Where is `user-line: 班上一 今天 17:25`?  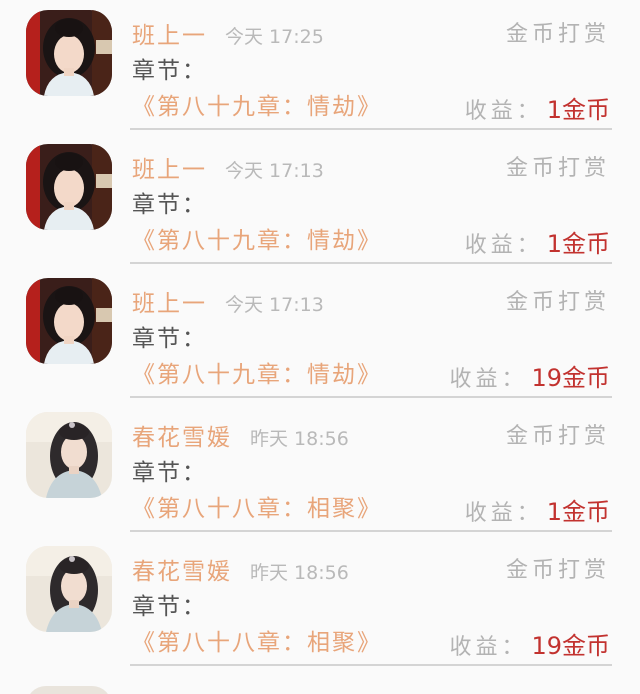
user-line: 班上一 今天 17:25 is located at coordinates (228, 33).